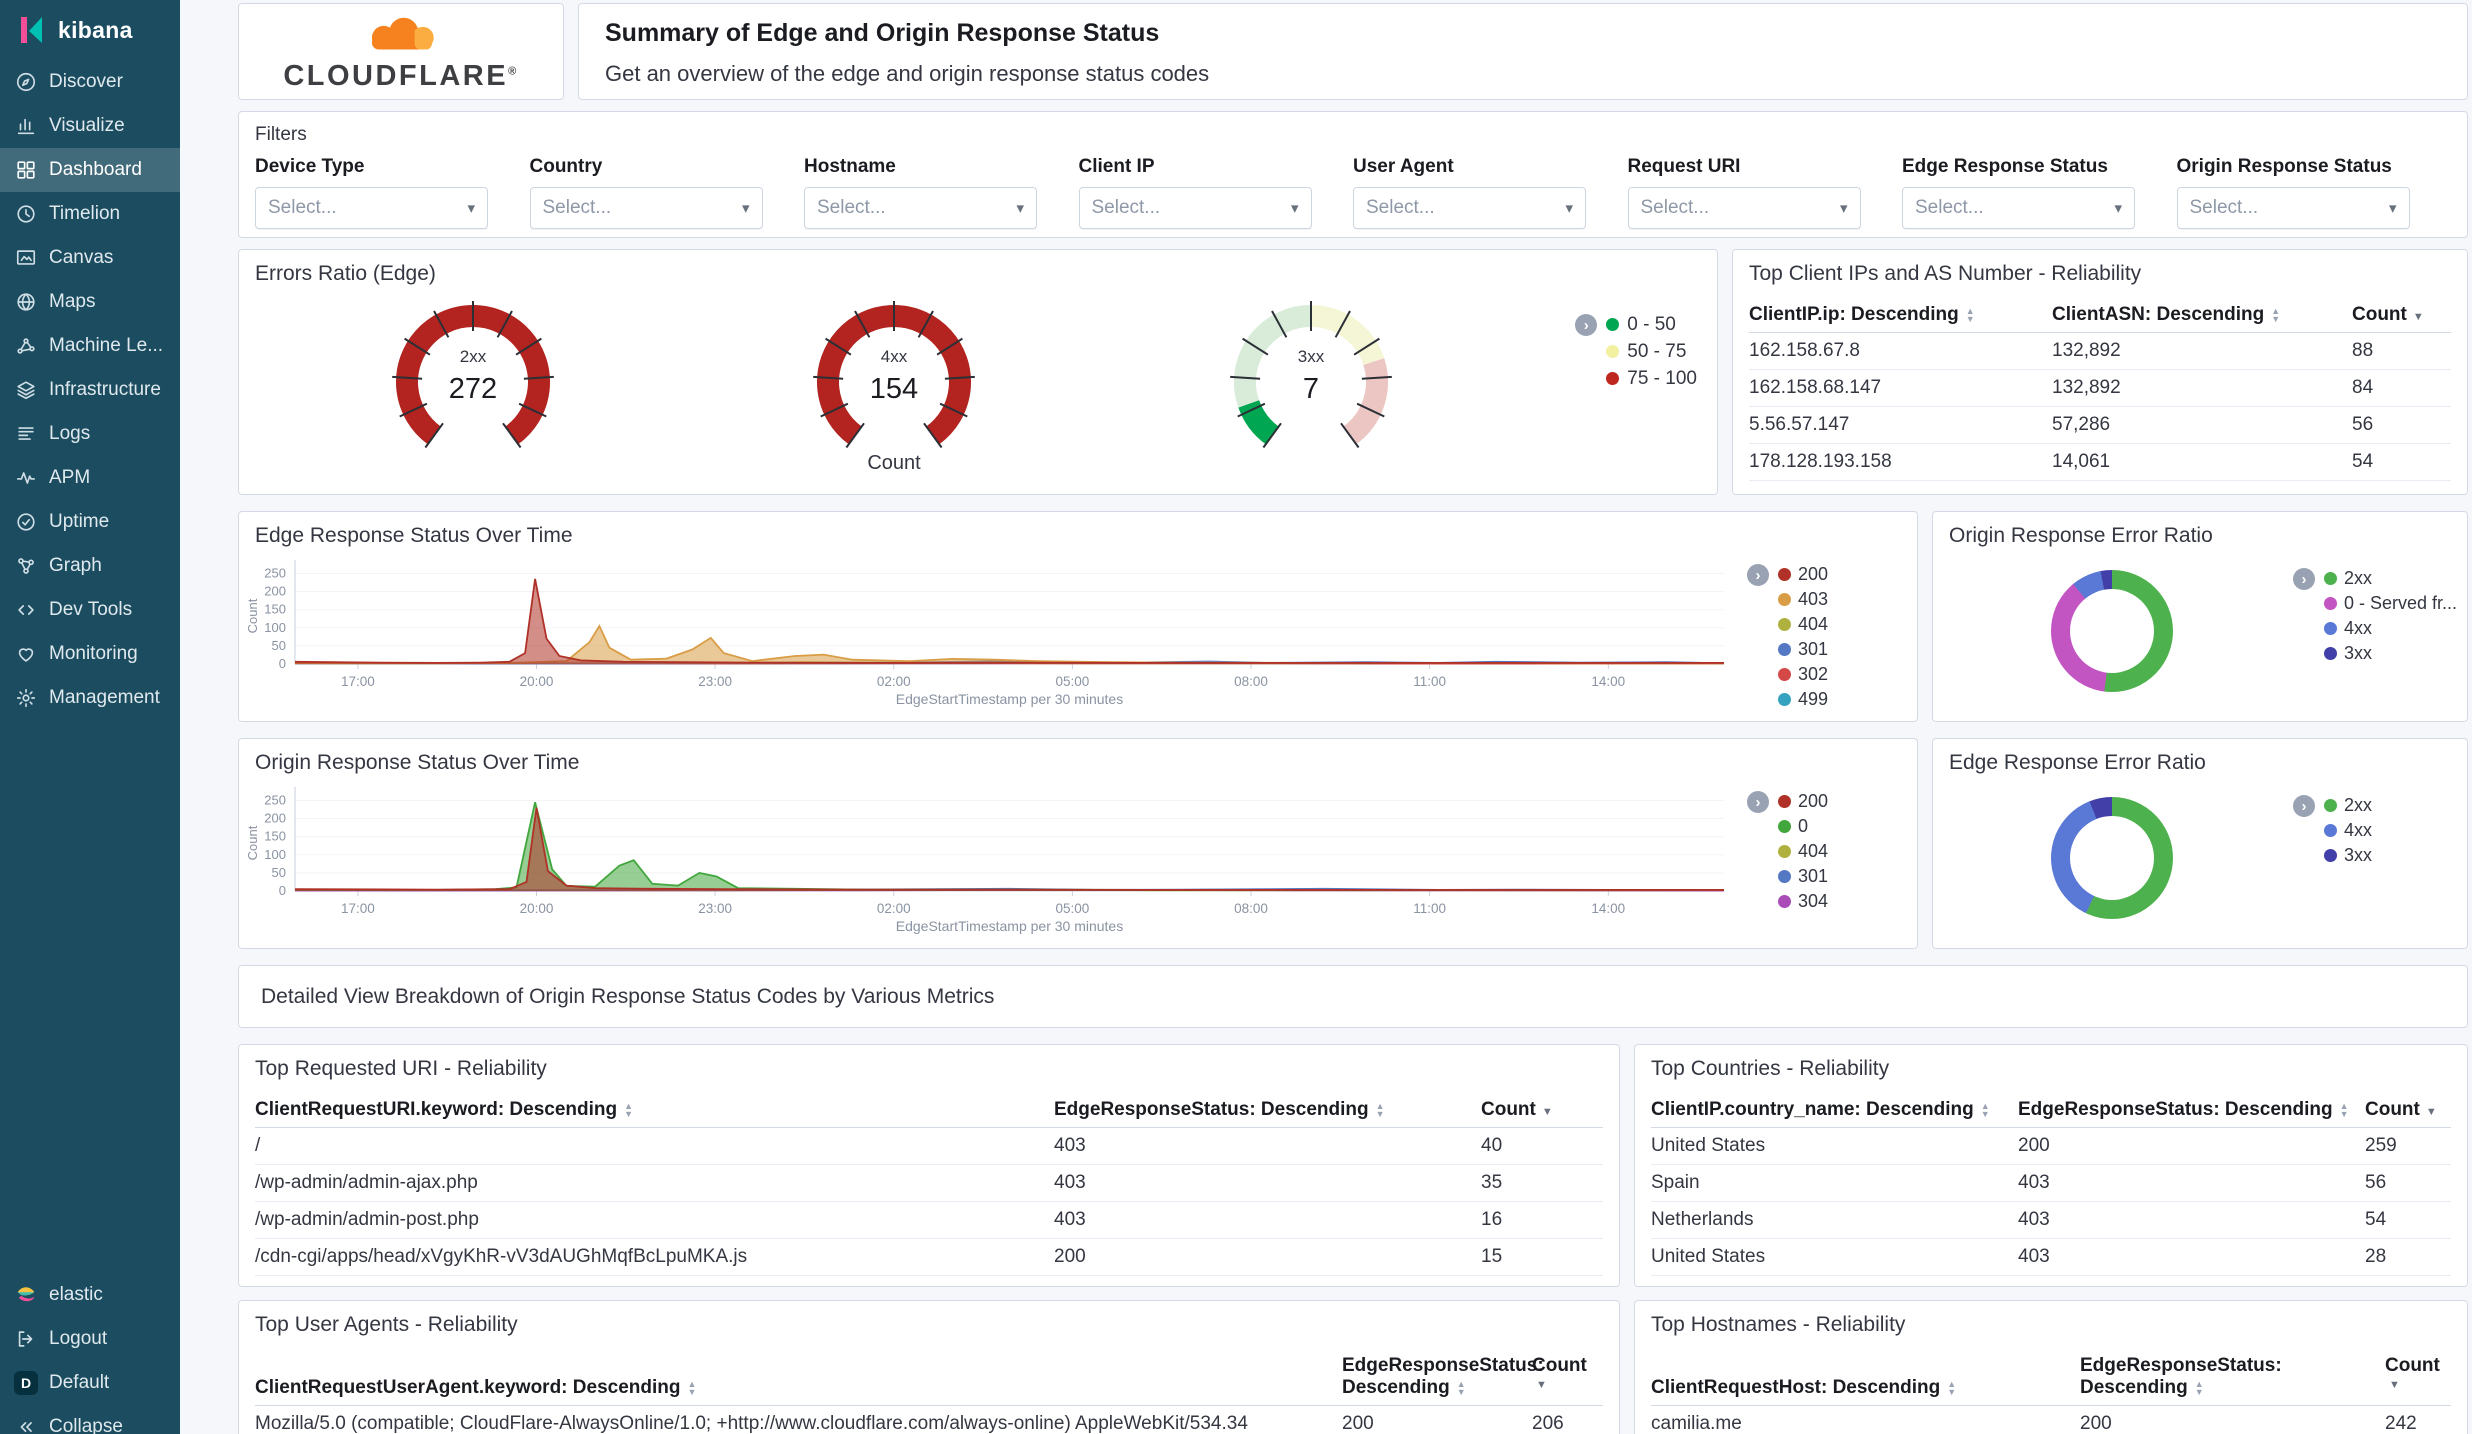 Image resolution: width=2472 pixels, height=1434 pixels. What do you see at coordinates (86, 81) in the screenshot?
I see `sidebar-item-label: Discover` at bounding box center [86, 81].